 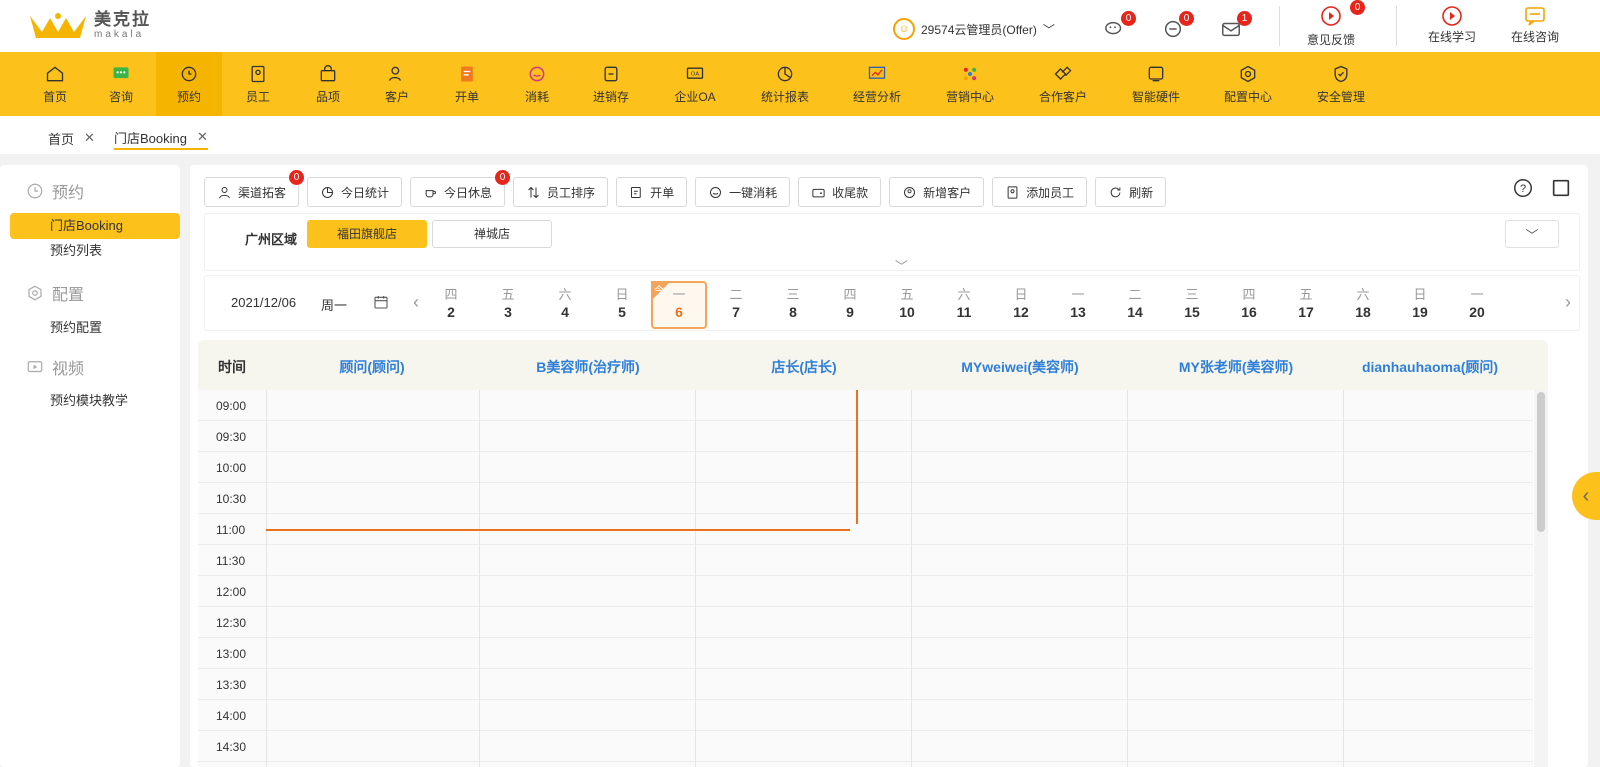 I want to click on calendar-icon, so click(x=381, y=302).